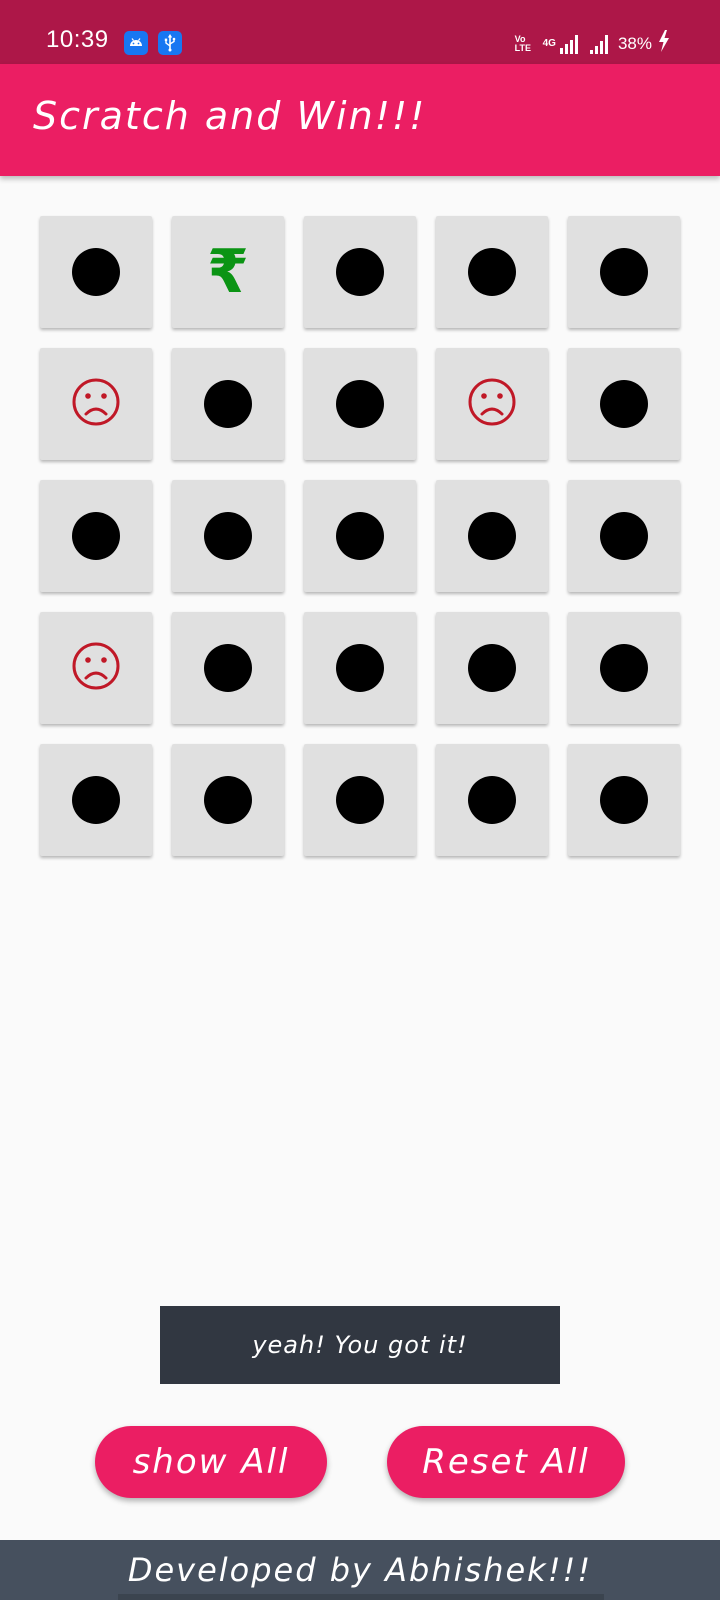 The image size is (720, 1600). What do you see at coordinates (664, 43) in the screenshot?
I see `battery-charging-icon` at bounding box center [664, 43].